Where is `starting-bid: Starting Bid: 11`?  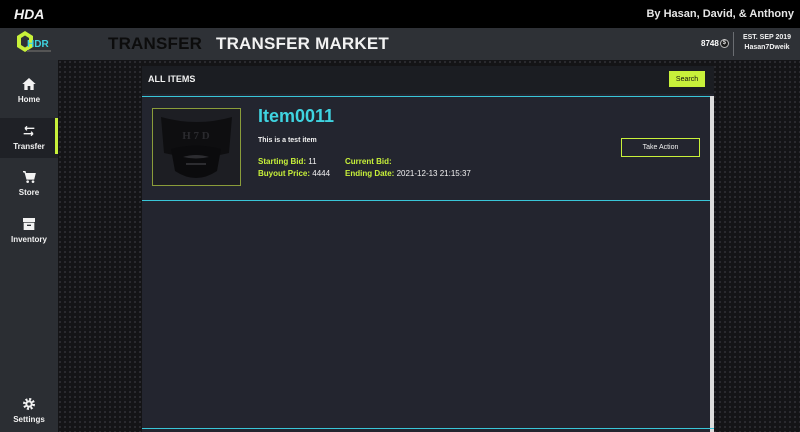
starting-bid: Starting Bid: 11 is located at coordinates (287, 161).